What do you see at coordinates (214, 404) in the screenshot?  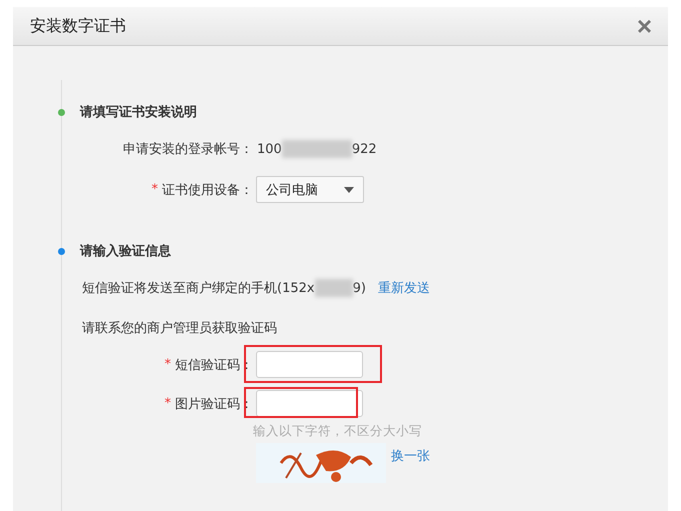 I see `field-label: 图片验证码：` at bounding box center [214, 404].